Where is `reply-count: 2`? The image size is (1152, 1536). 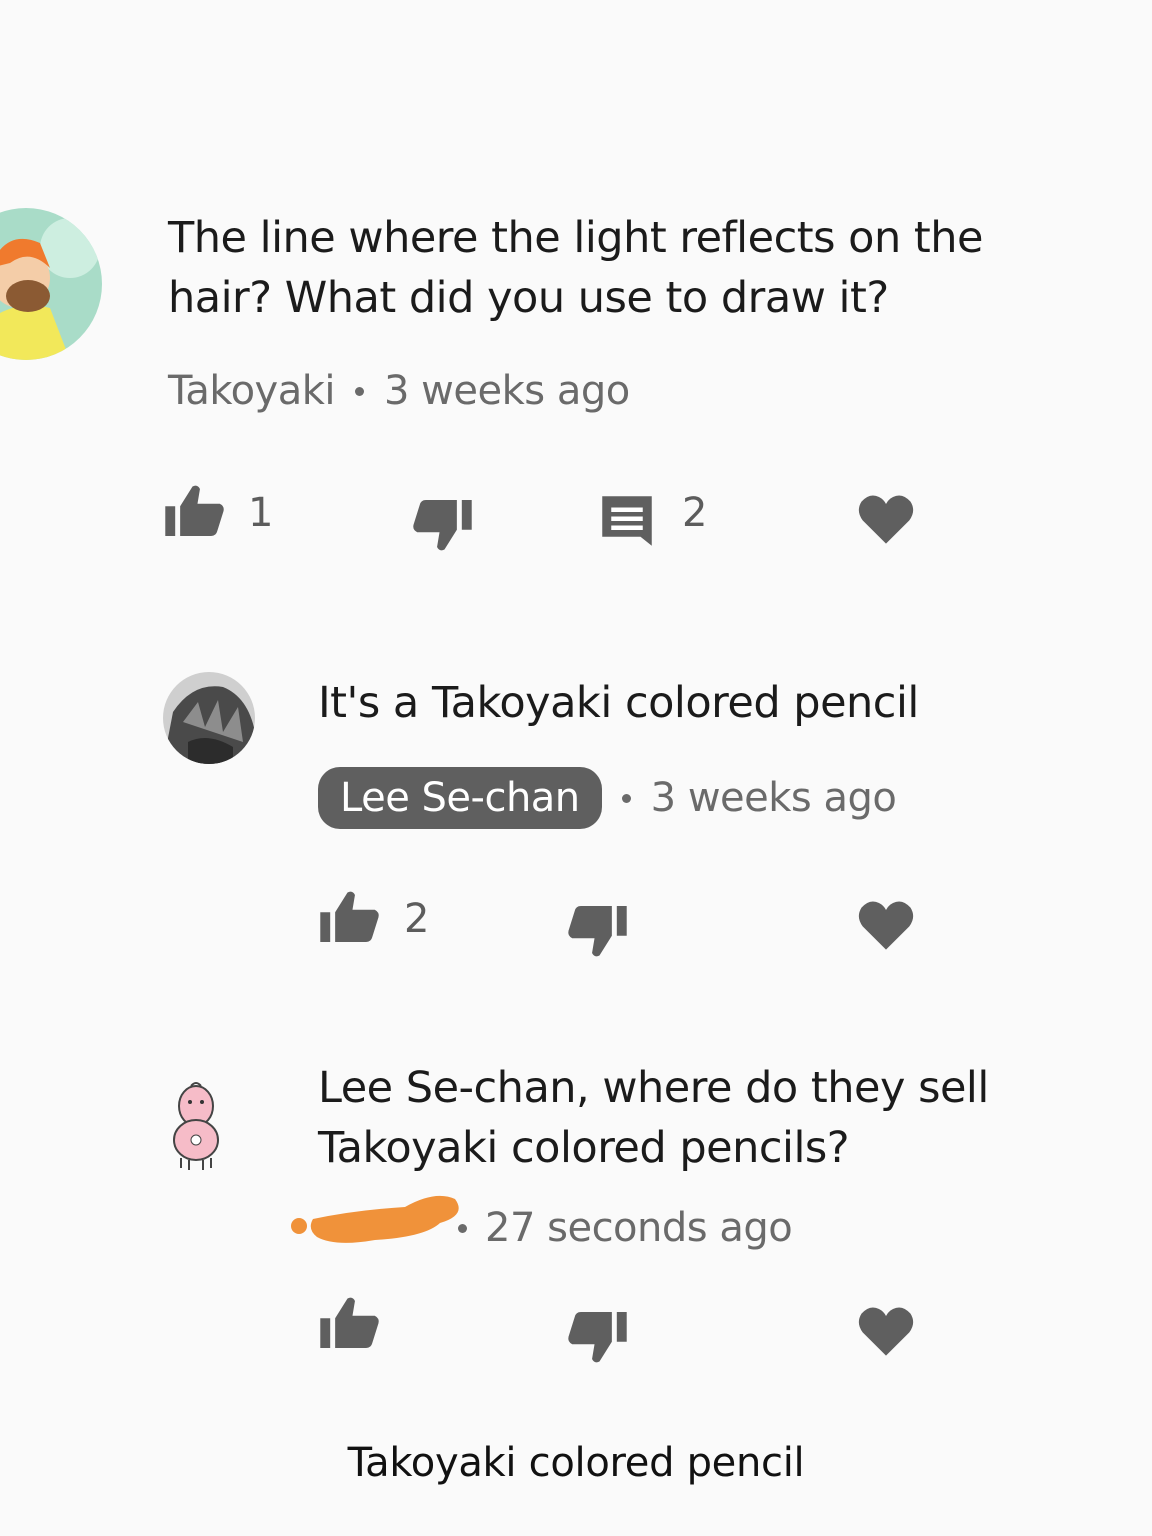
reply-count: 2 is located at coordinates (695, 513).